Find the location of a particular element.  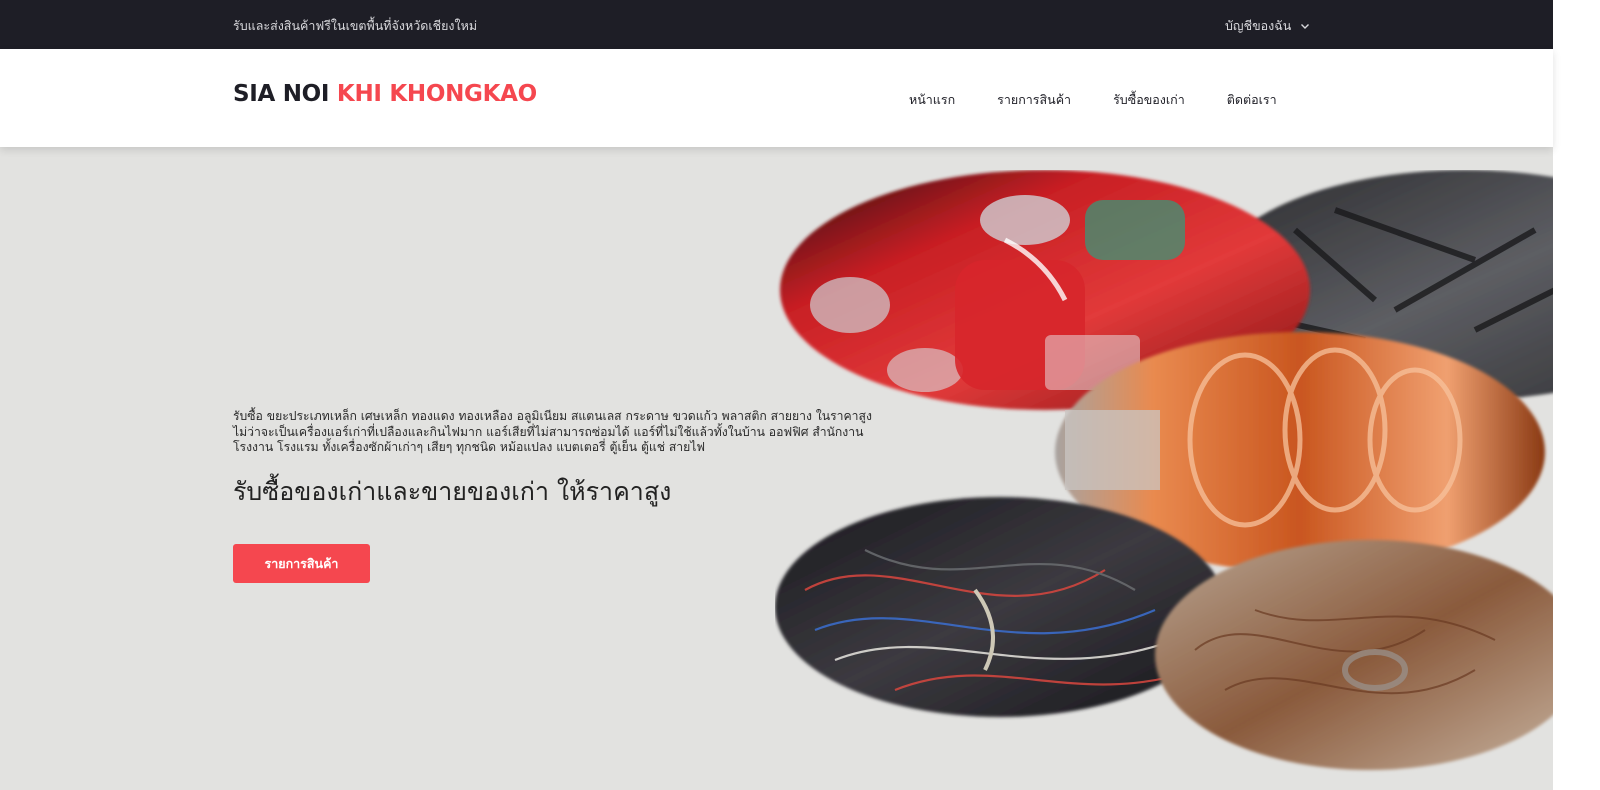

nav-buy-used: รับซื้อของเก่า is located at coordinates (1149, 100).